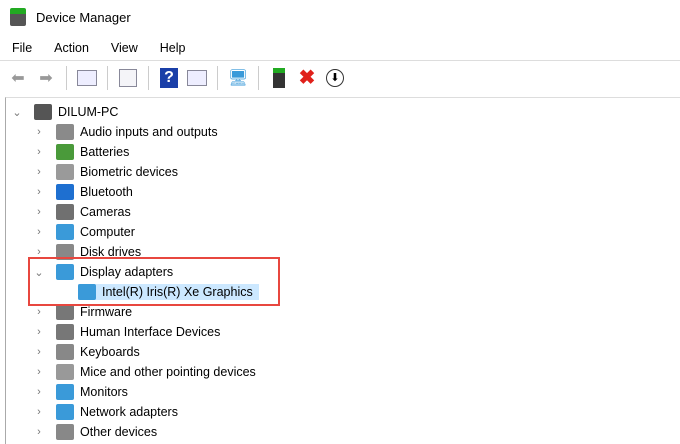 The width and height of the screenshot is (680, 444). I want to click on tree-root: ⌄ DILUM-PC, so click(65, 112).